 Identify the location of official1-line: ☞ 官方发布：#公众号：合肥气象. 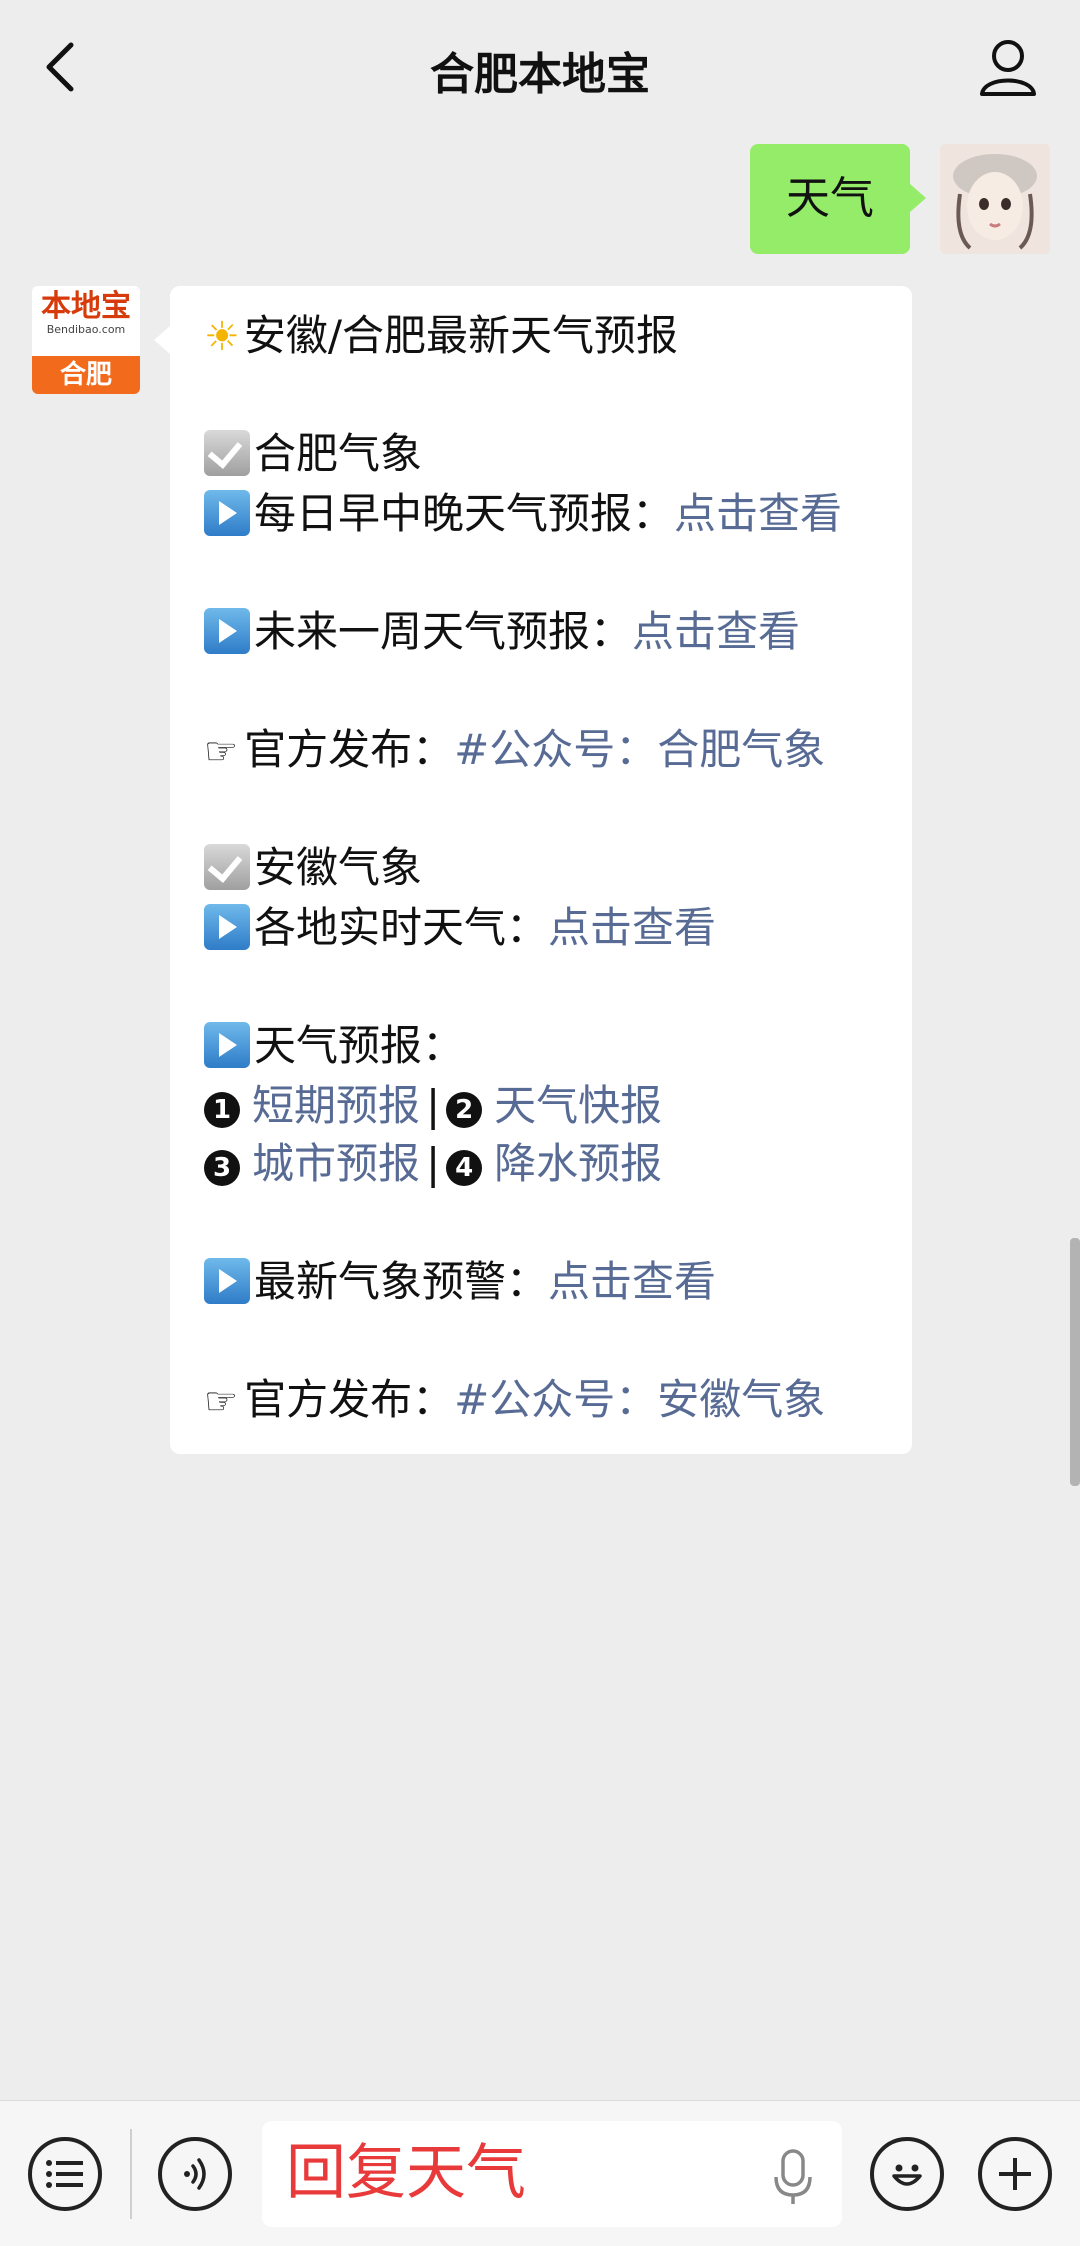
(514, 750).